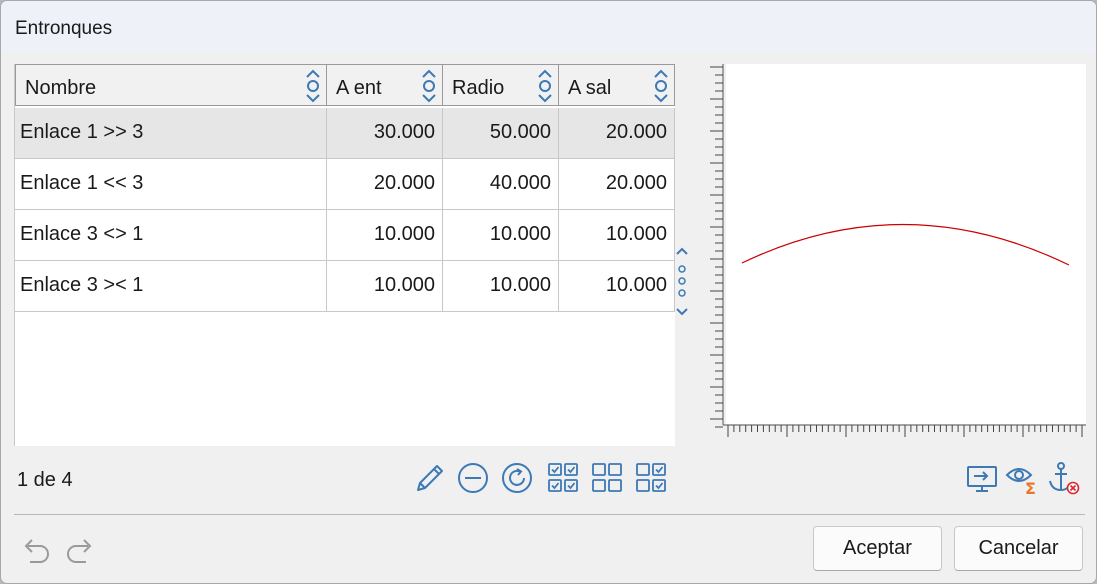 This screenshot has height=584, width=1097. What do you see at coordinates (171, 286) in the screenshot?
I see `cell-nombre: Enlace 3 >< 1` at bounding box center [171, 286].